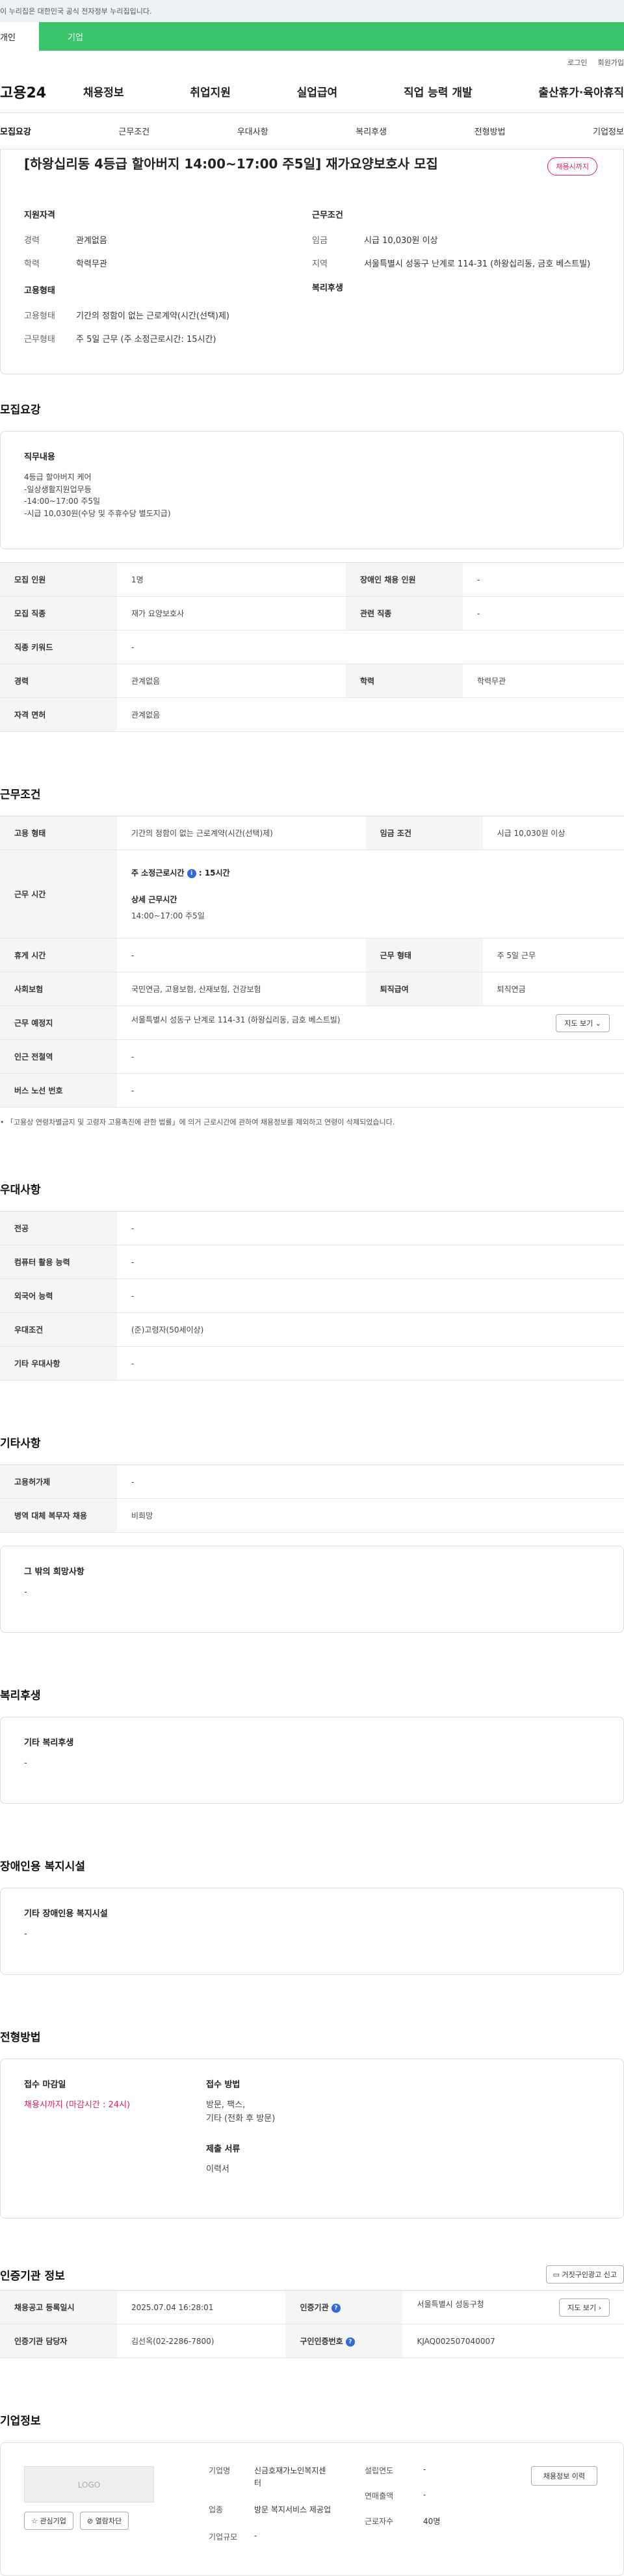 This screenshot has width=624, height=2576. What do you see at coordinates (201, 2307) in the screenshot?
I see `posted-at-value: 2025.07.04 16:28:01` at bounding box center [201, 2307].